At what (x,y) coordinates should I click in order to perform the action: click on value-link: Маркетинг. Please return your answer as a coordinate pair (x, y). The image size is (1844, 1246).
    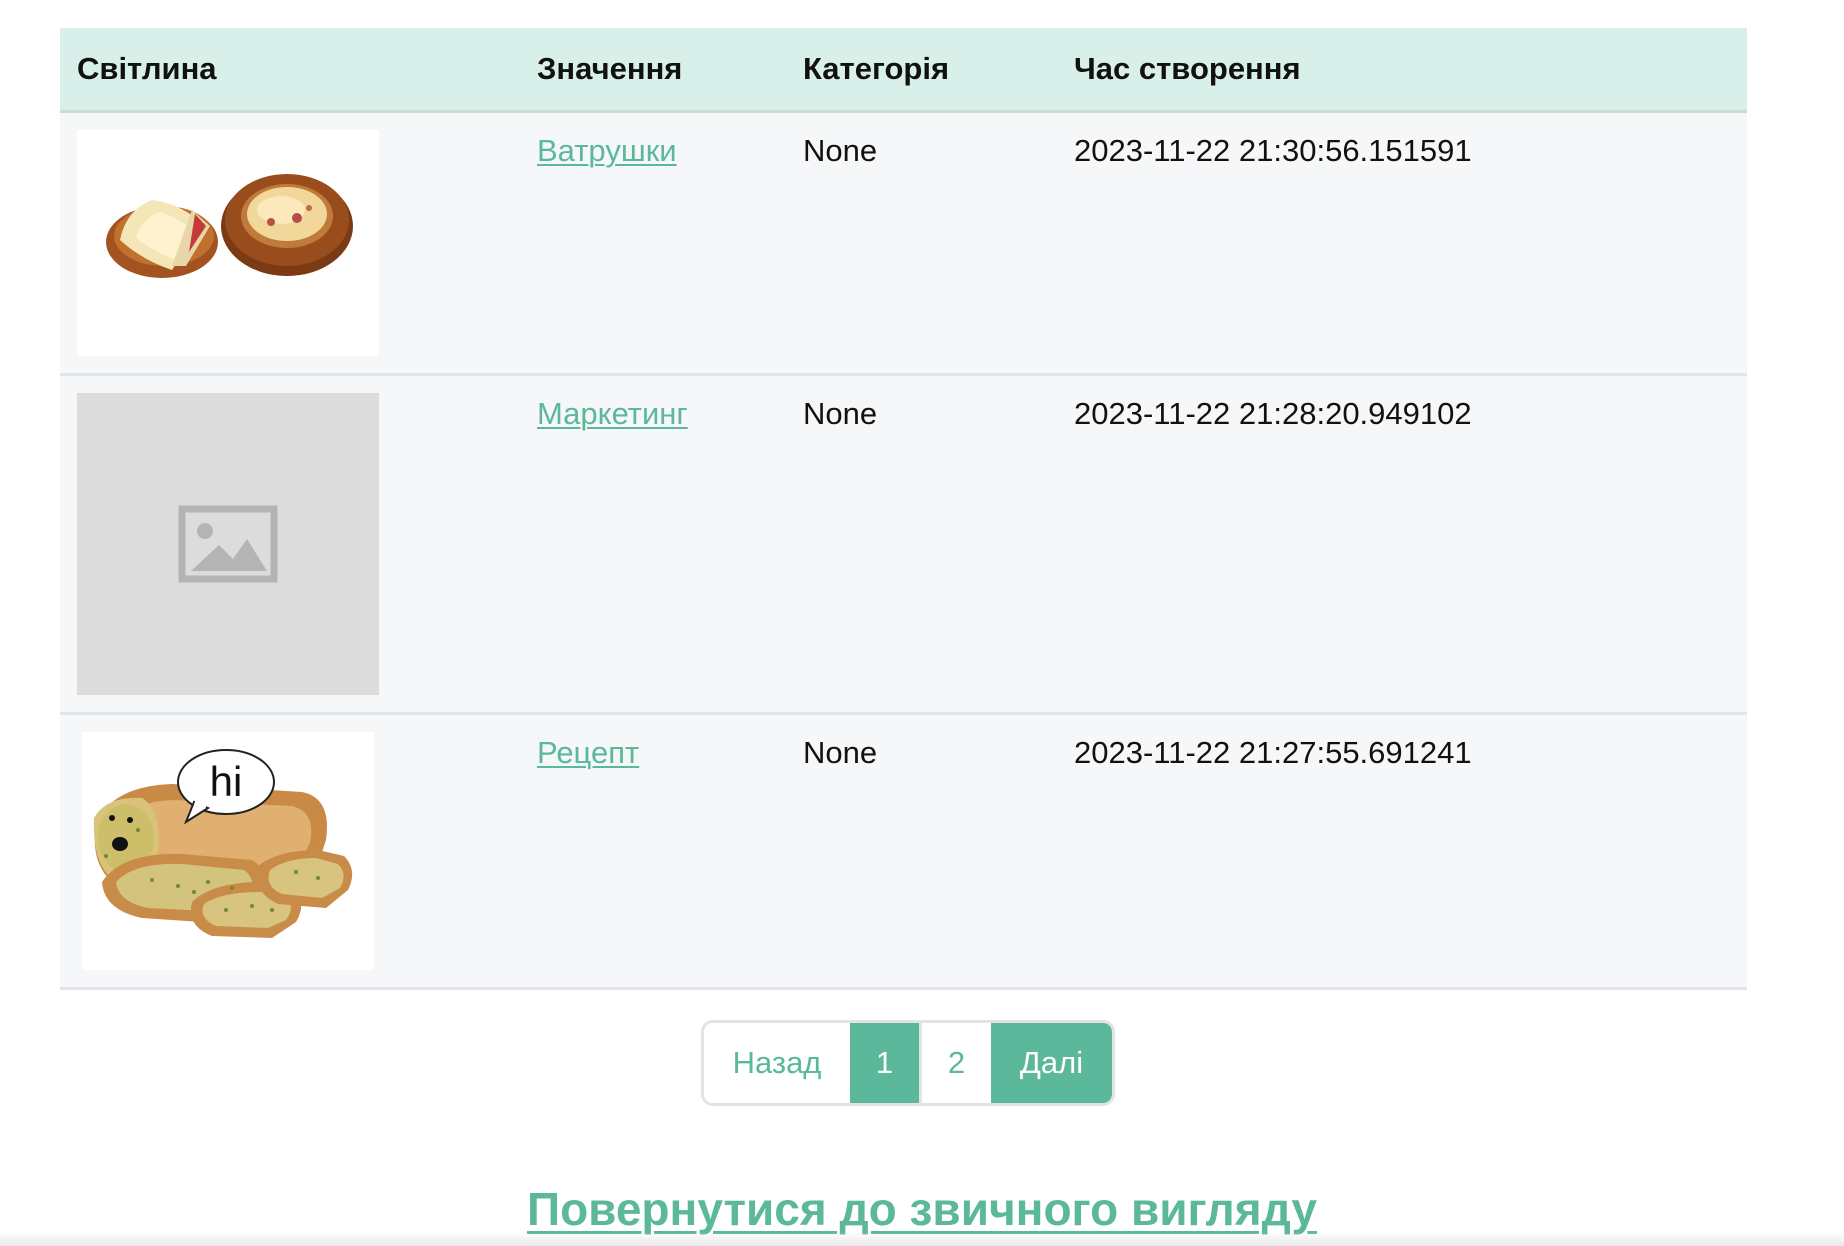
    Looking at the image, I should click on (612, 413).